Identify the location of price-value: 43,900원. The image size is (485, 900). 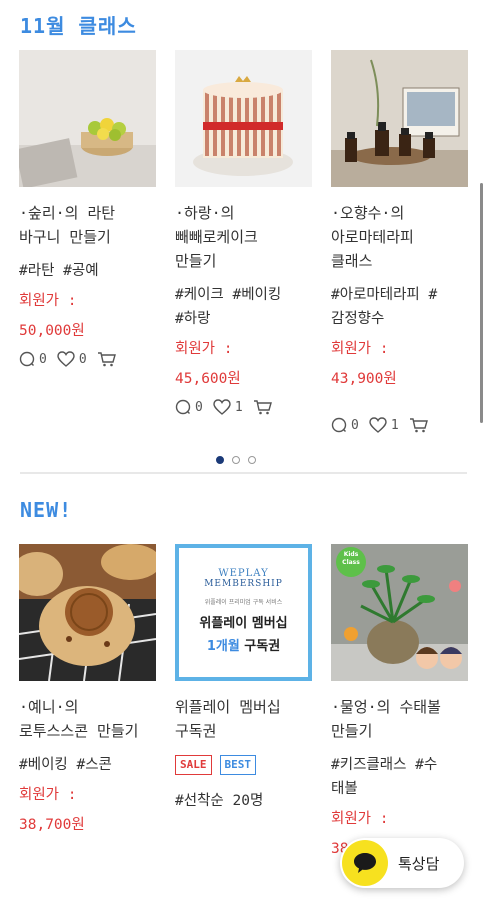
(364, 379).